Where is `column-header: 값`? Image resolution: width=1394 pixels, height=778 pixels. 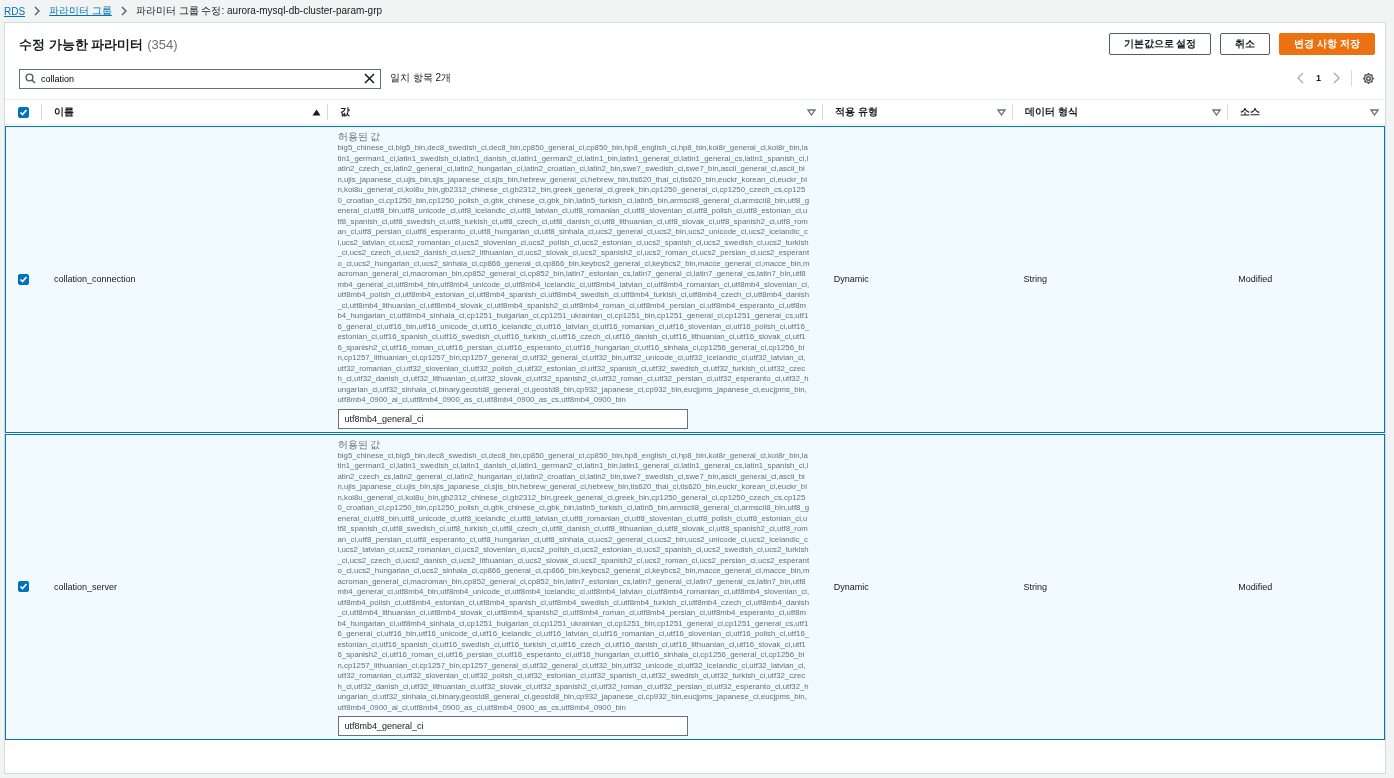
column-header: 값 is located at coordinates (574, 112).